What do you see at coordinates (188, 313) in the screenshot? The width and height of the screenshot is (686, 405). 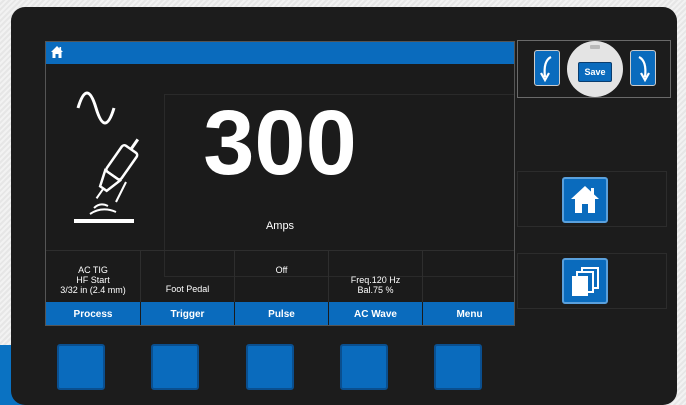 I see `softkey-trigger: Trigger` at bounding box center [188, 313].